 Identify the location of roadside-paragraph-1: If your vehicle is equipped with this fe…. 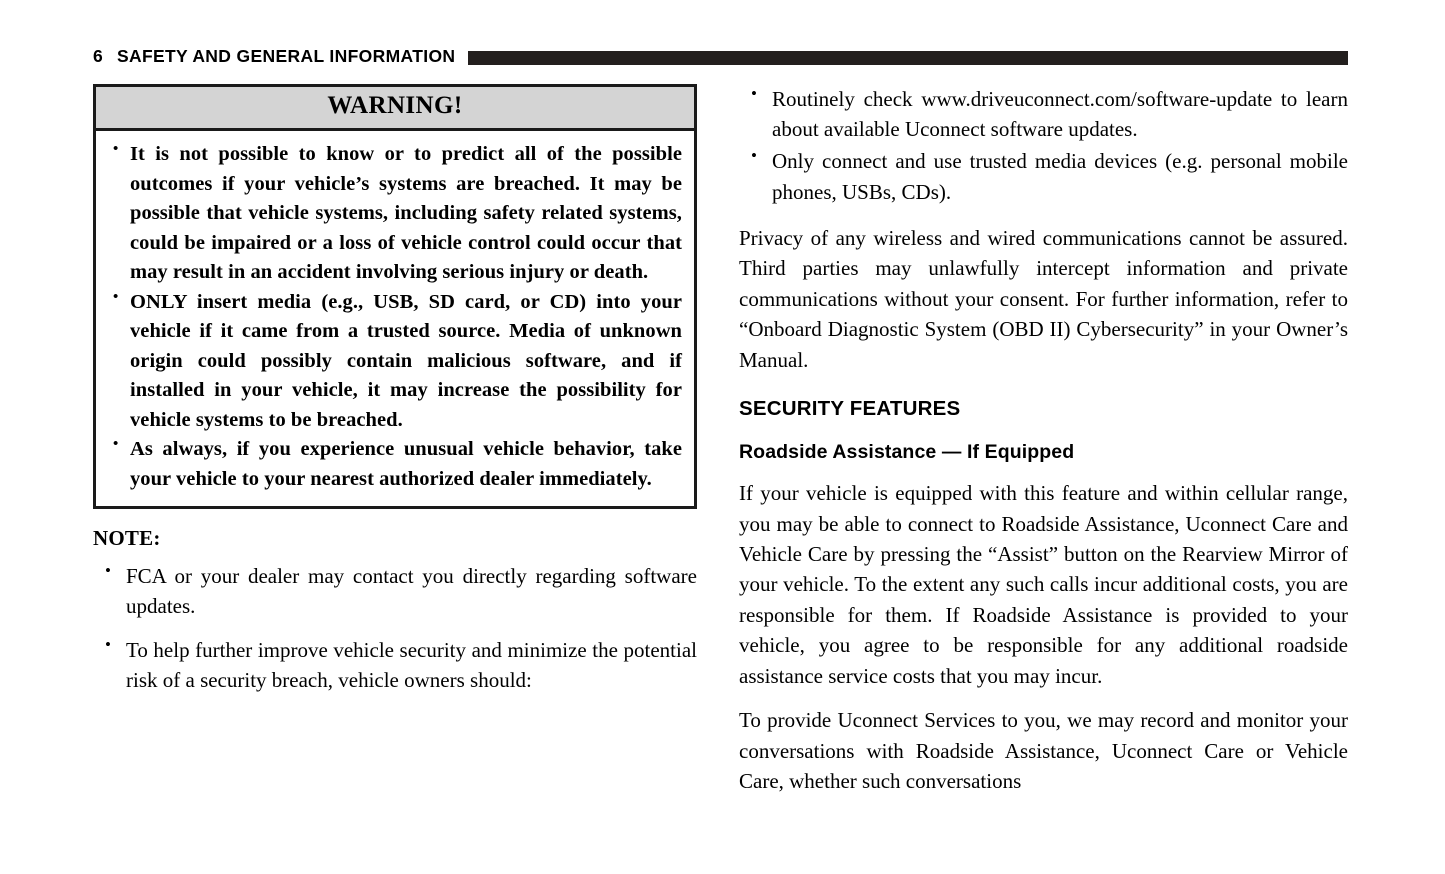
(1043, 584).